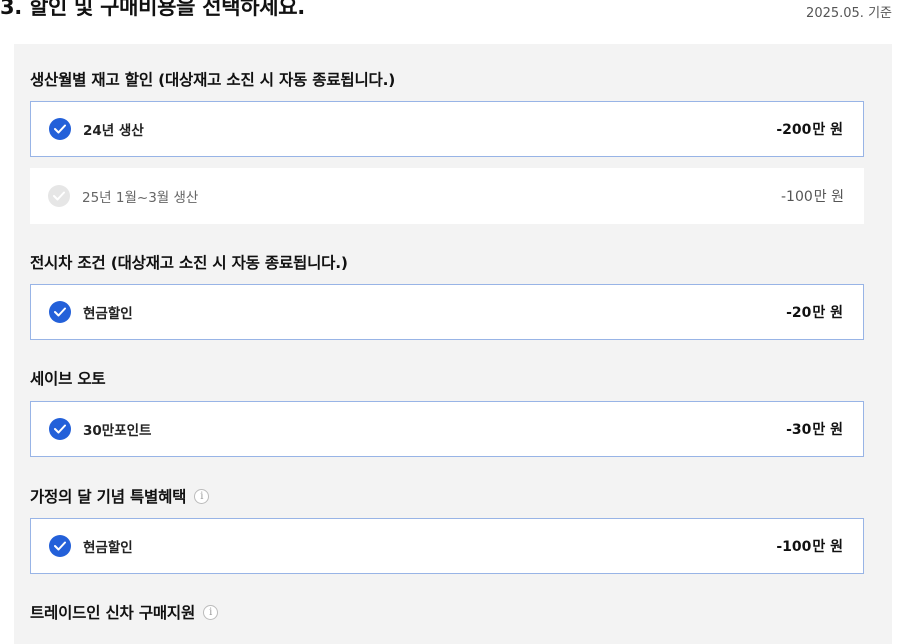 Image resolution: width=900 pixels, height=644 pixels. I want to click on option-amount: -30, so click(799, 430).